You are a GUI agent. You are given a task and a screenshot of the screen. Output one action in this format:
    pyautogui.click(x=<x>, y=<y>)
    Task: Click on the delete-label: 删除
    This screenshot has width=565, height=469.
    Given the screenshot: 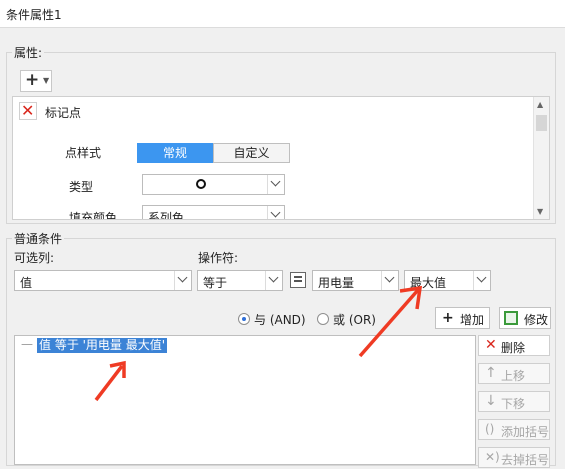 What is the action you would take?
    pyautogui.click(x=513, y=348)
    